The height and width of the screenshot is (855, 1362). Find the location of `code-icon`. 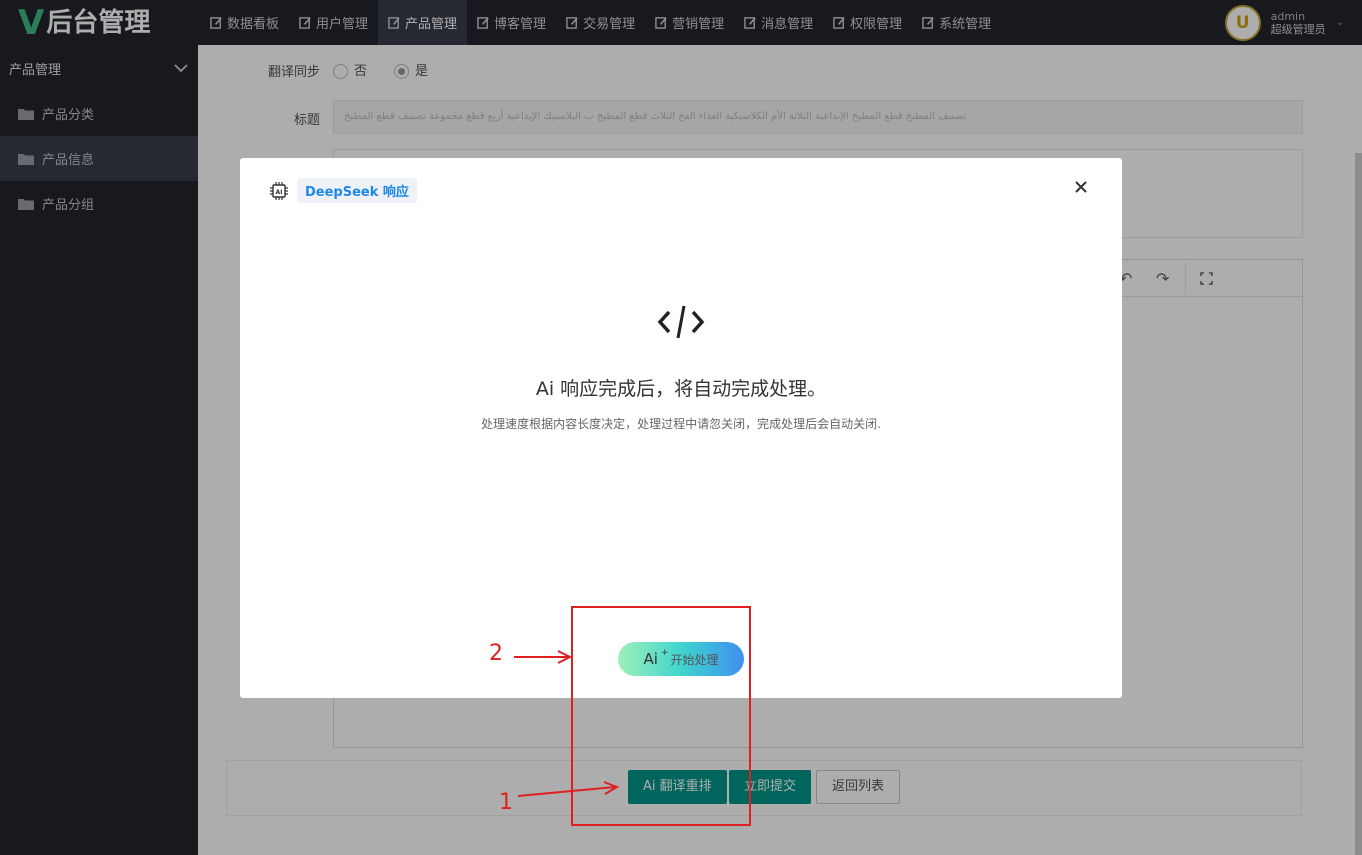

code-icon is located at coordinates (681, 322).